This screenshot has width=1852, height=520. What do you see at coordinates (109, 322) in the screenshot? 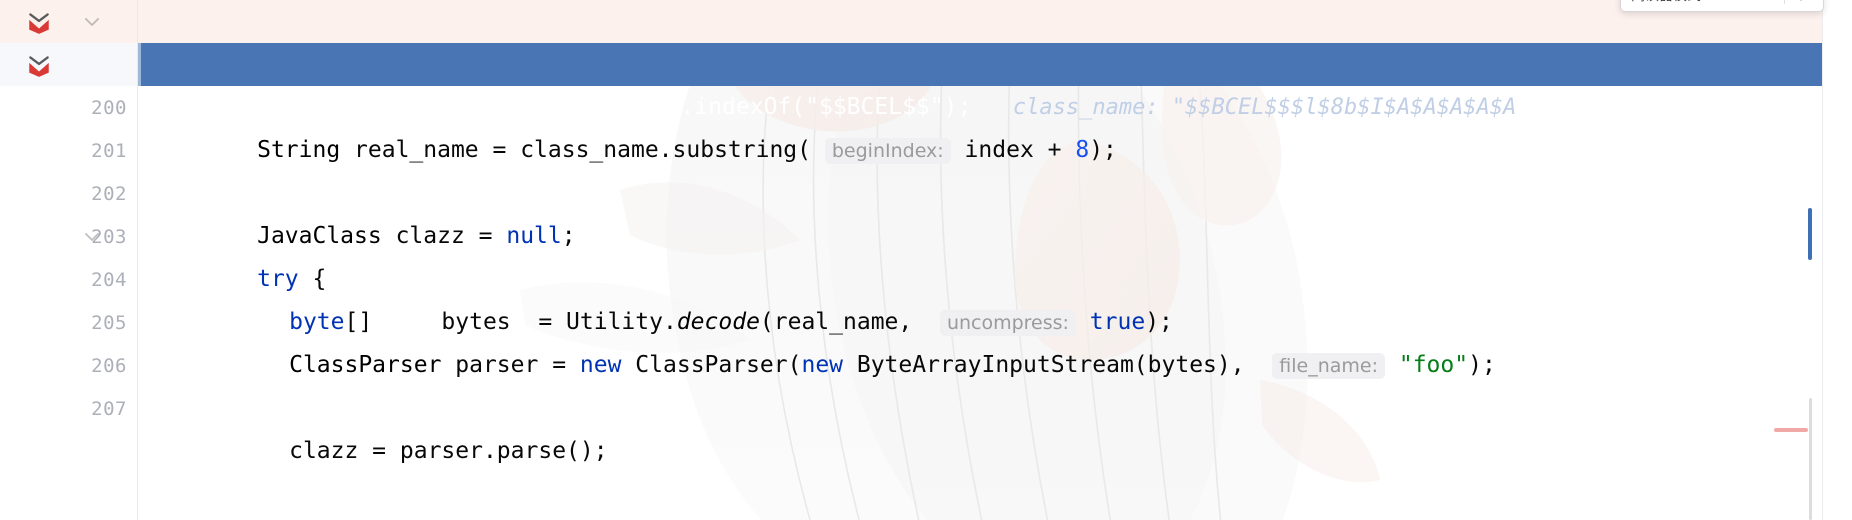
I see `line-number: 205` at bounding box center [109, 322].